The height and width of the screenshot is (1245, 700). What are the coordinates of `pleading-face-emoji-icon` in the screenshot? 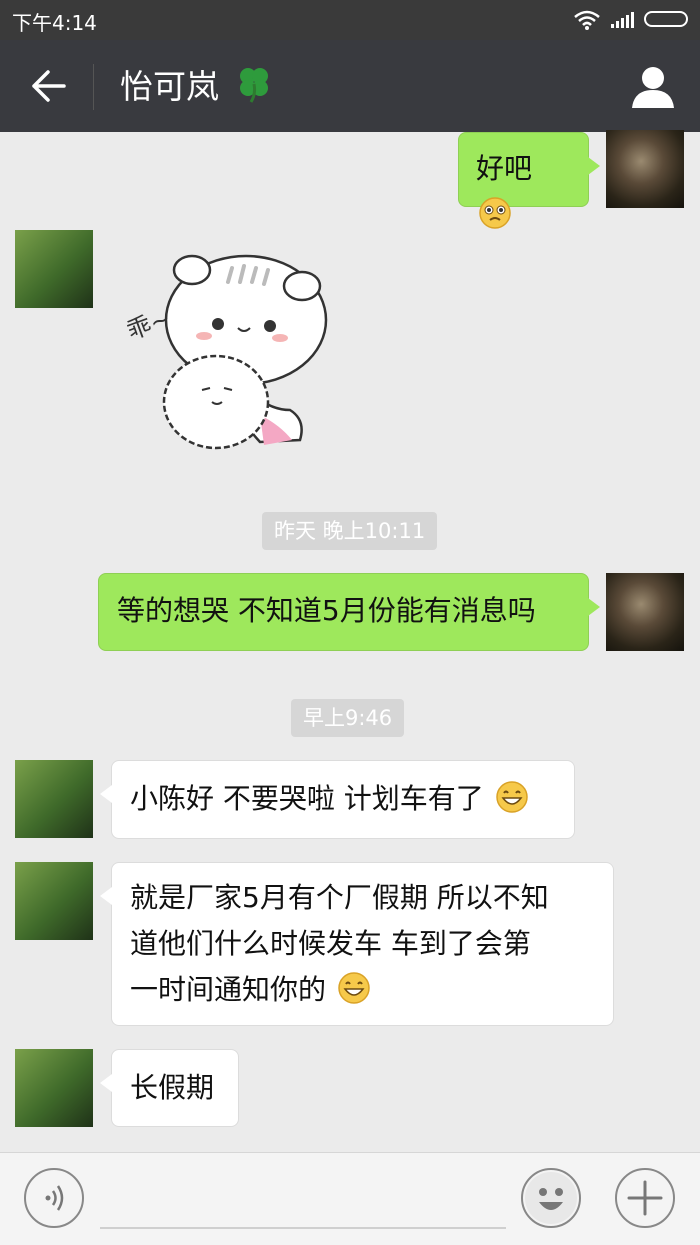 It's located at (495, 213).